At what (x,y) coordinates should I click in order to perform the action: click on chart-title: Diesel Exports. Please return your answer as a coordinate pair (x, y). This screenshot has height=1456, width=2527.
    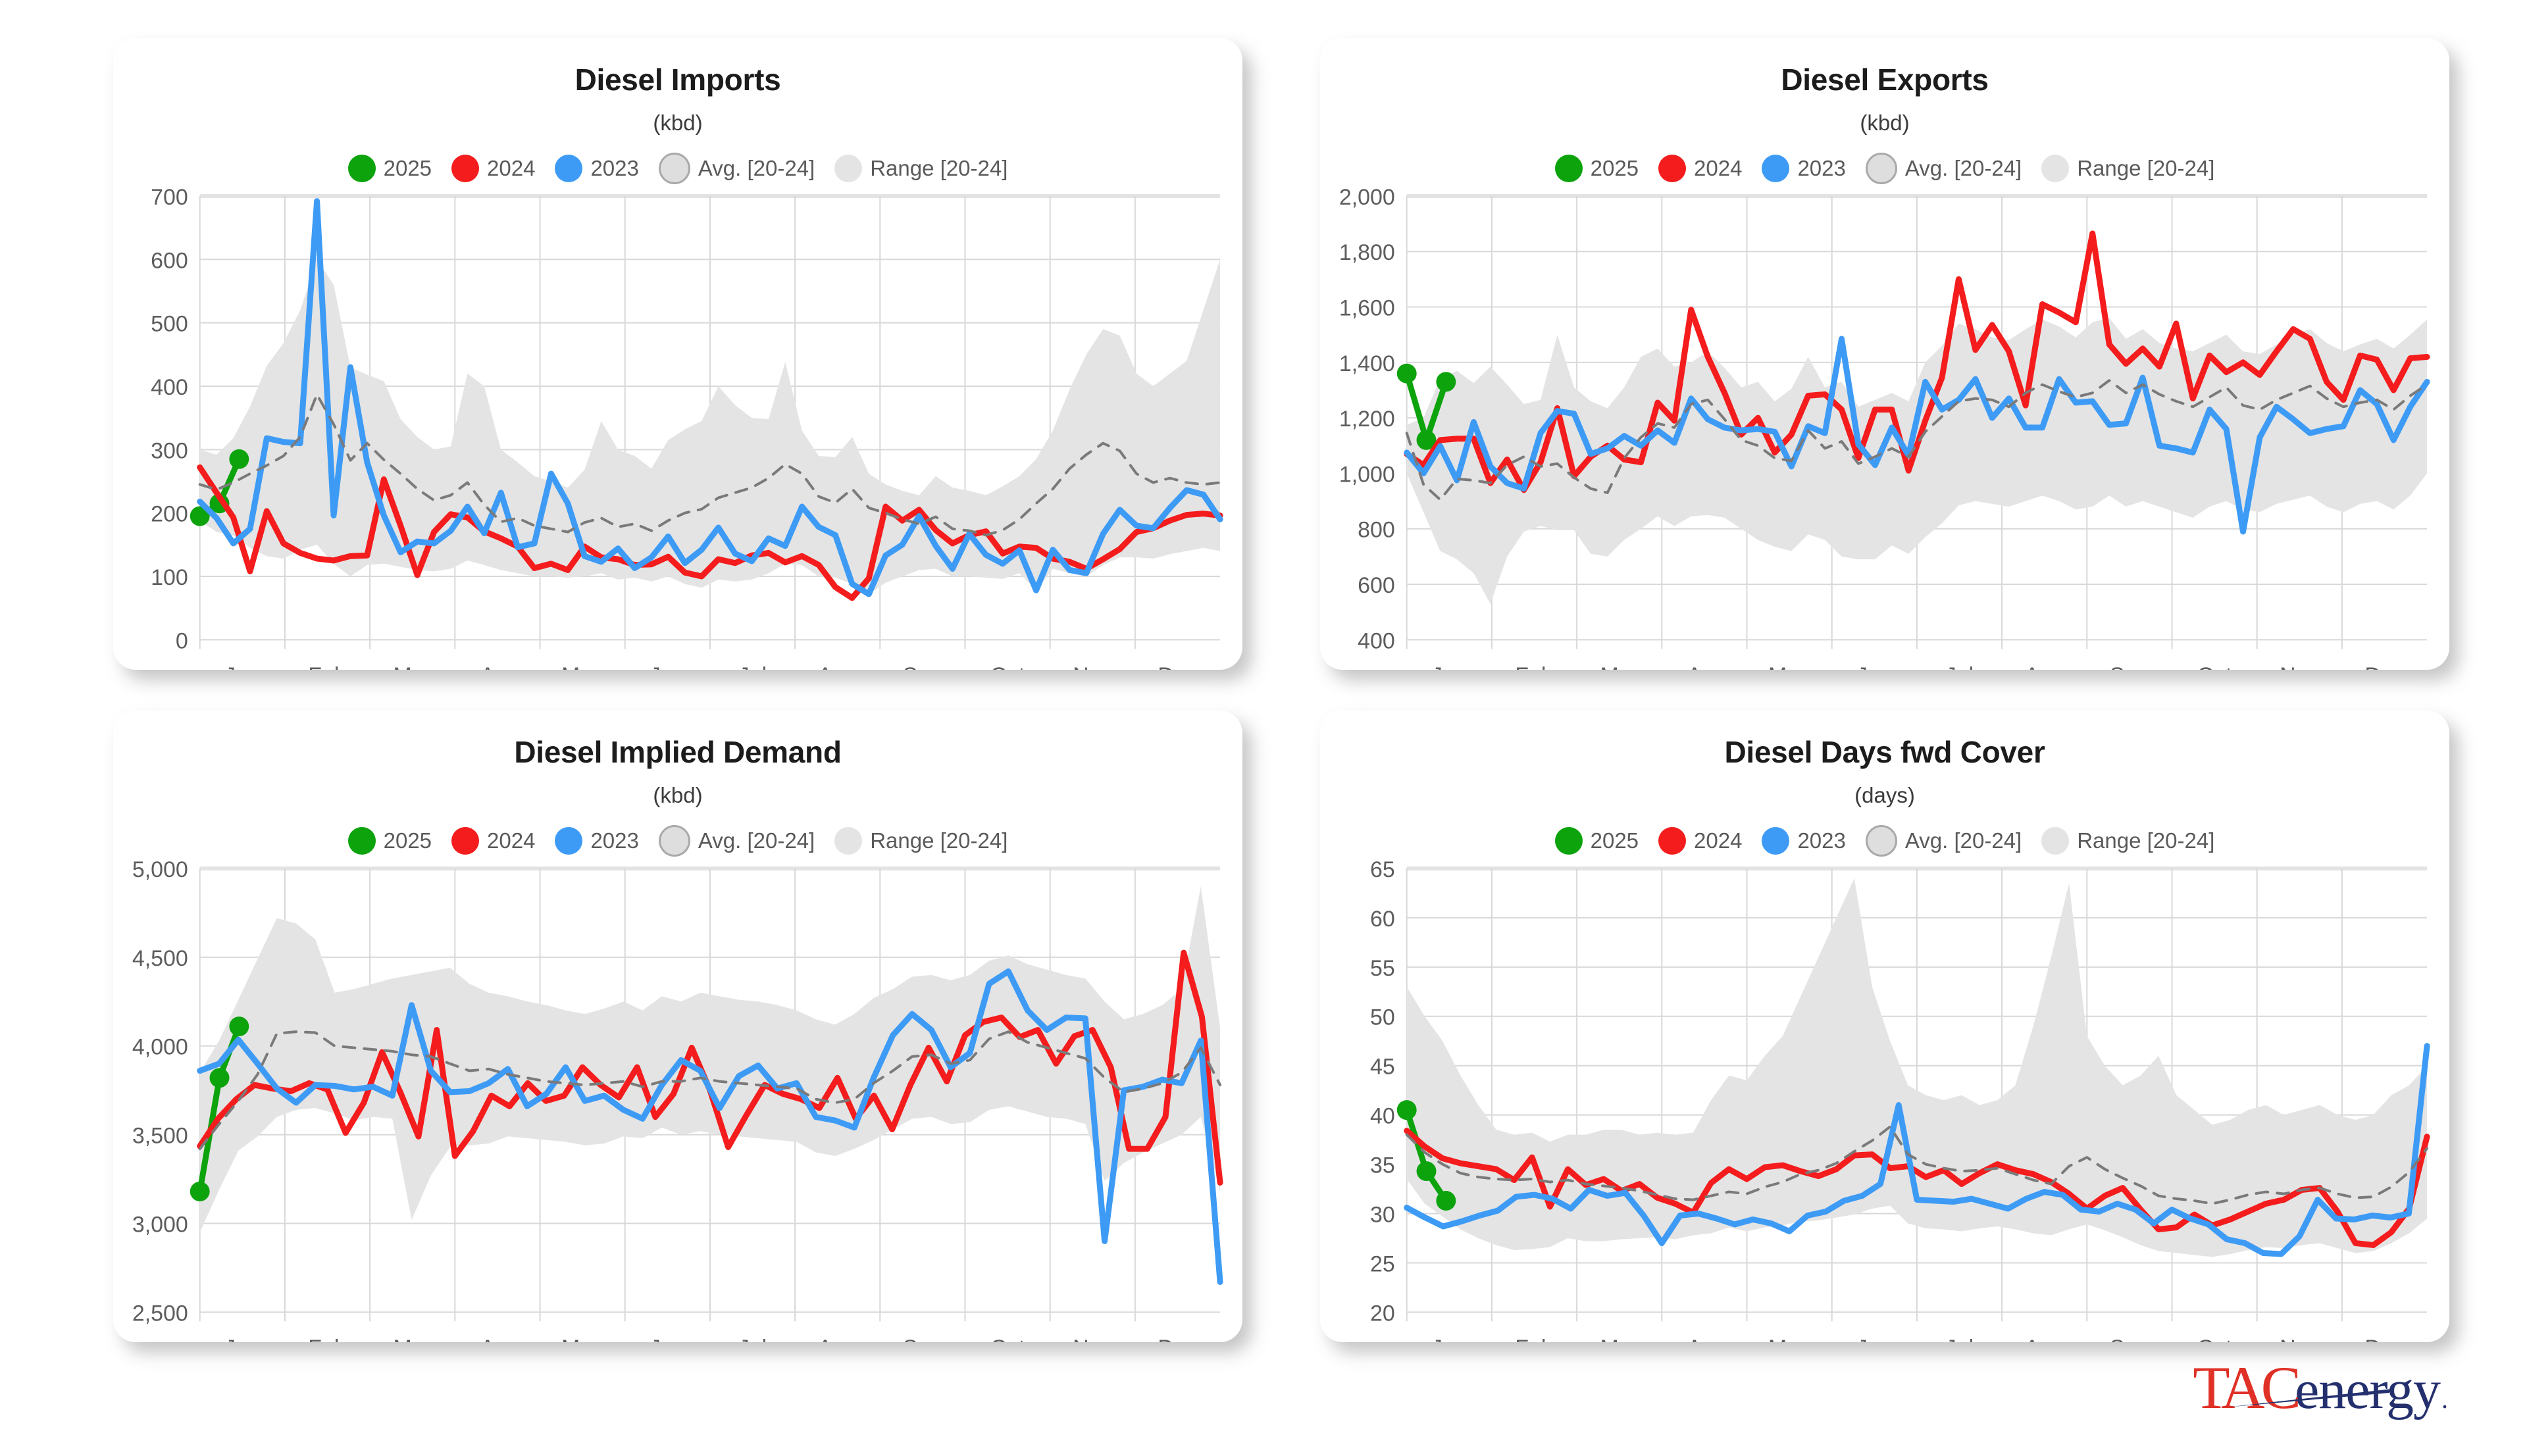
    Looking at the image, I should click on (1885, 80).